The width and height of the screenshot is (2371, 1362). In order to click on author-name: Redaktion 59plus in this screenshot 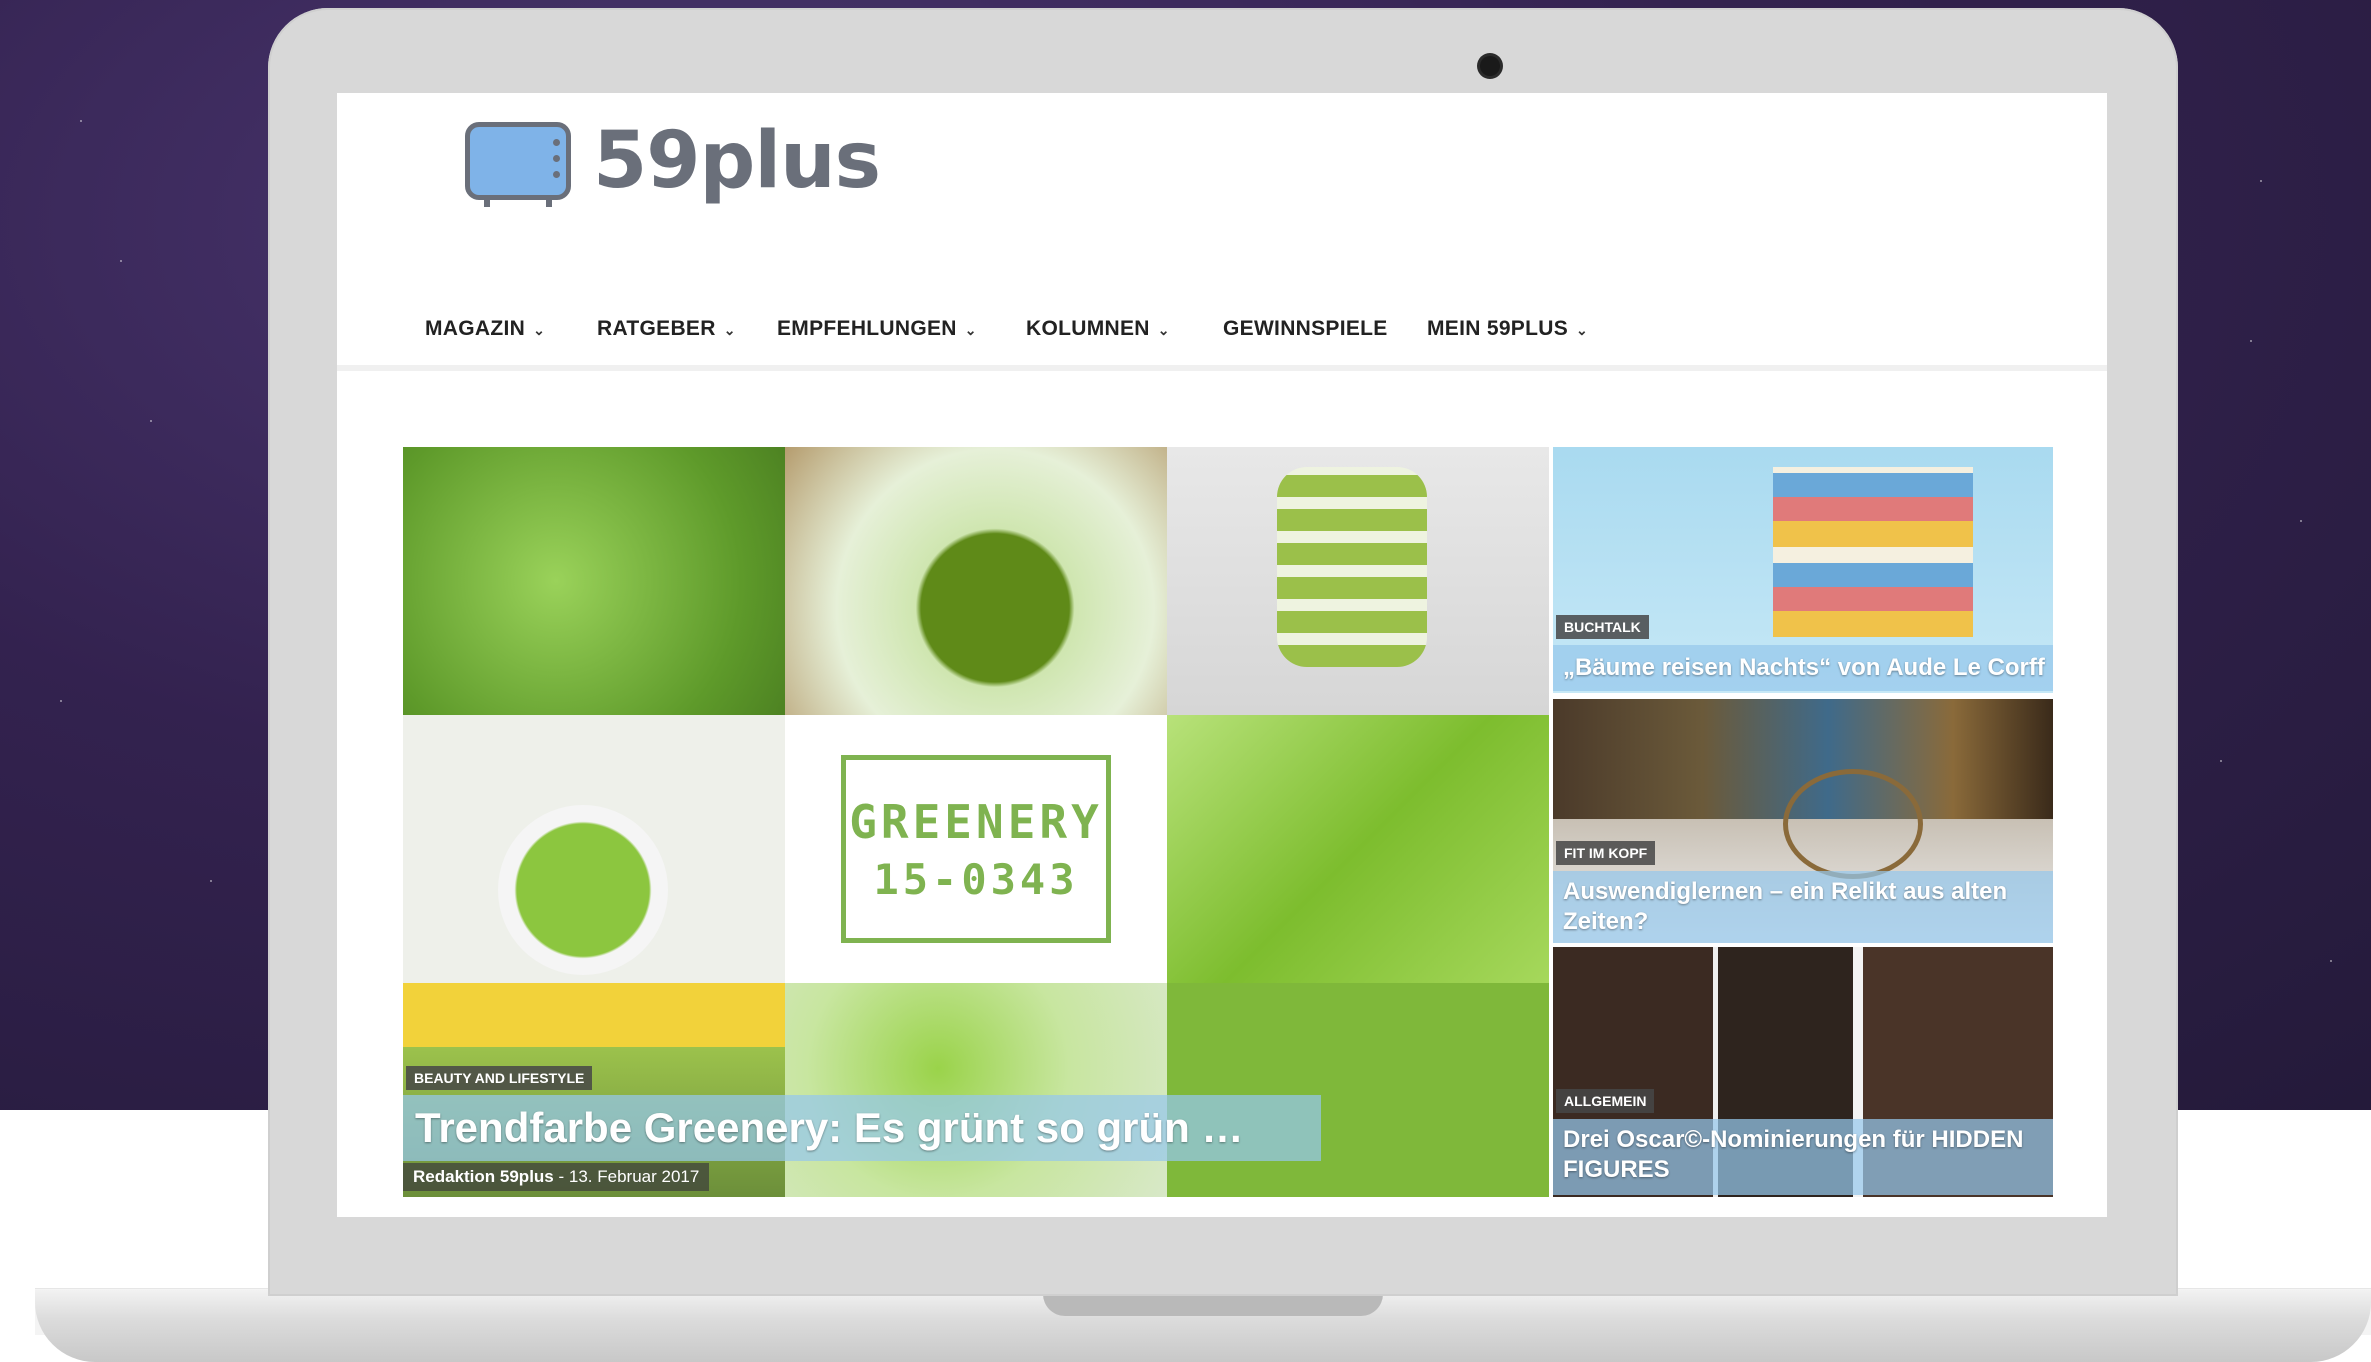, I will do `click(483, 1176)`.